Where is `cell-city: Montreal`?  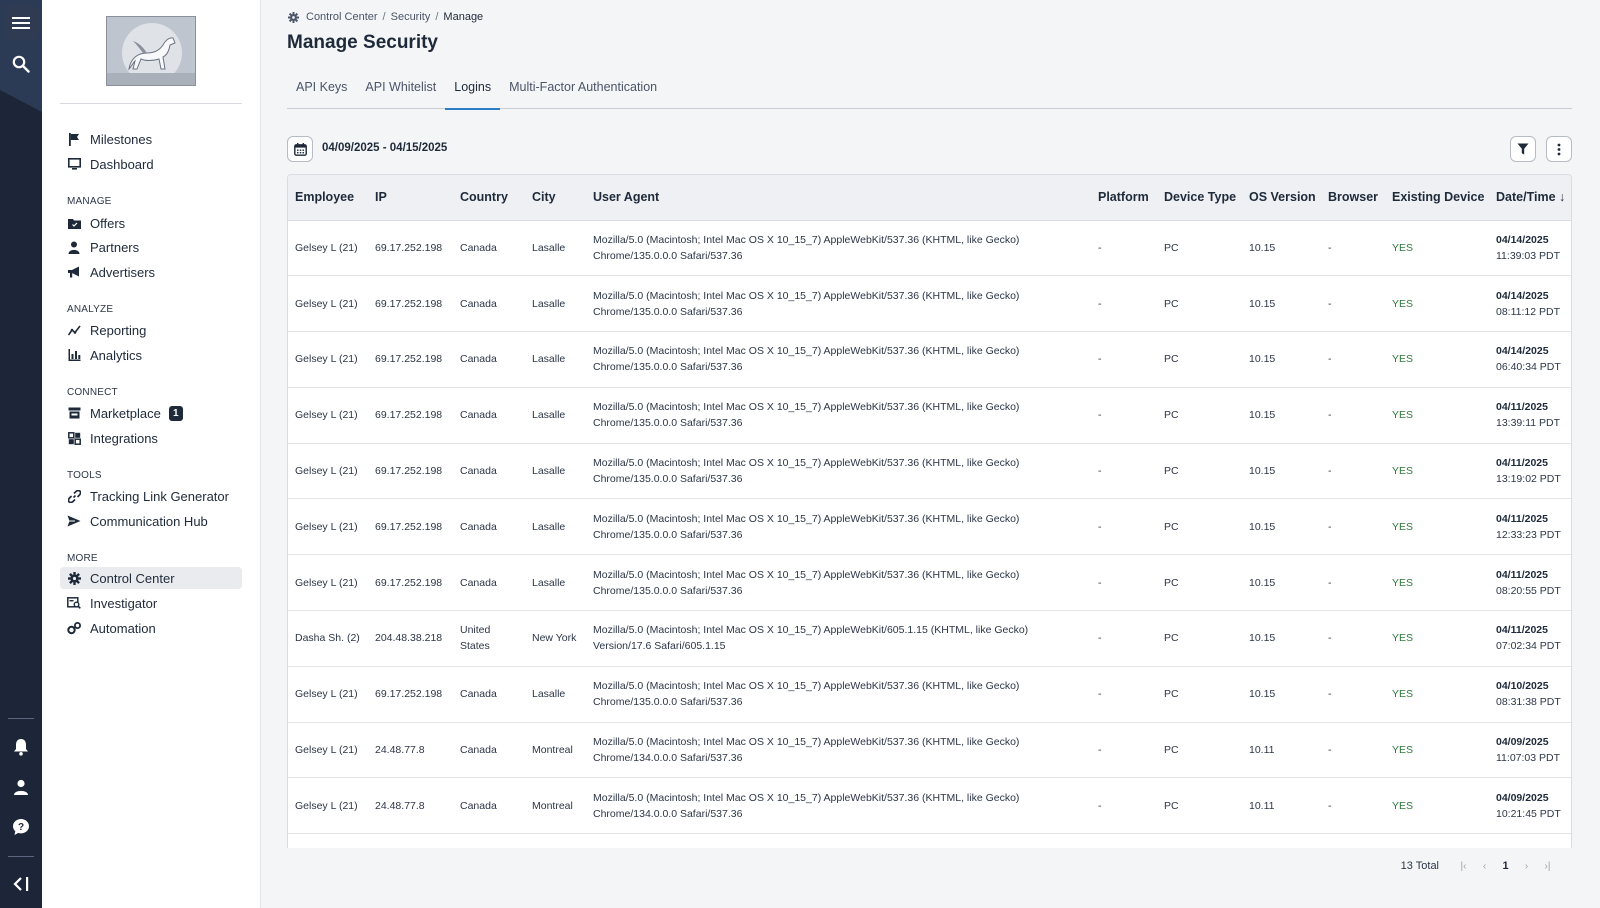 cell-city: Montreal is located at coordinates (552, 805).